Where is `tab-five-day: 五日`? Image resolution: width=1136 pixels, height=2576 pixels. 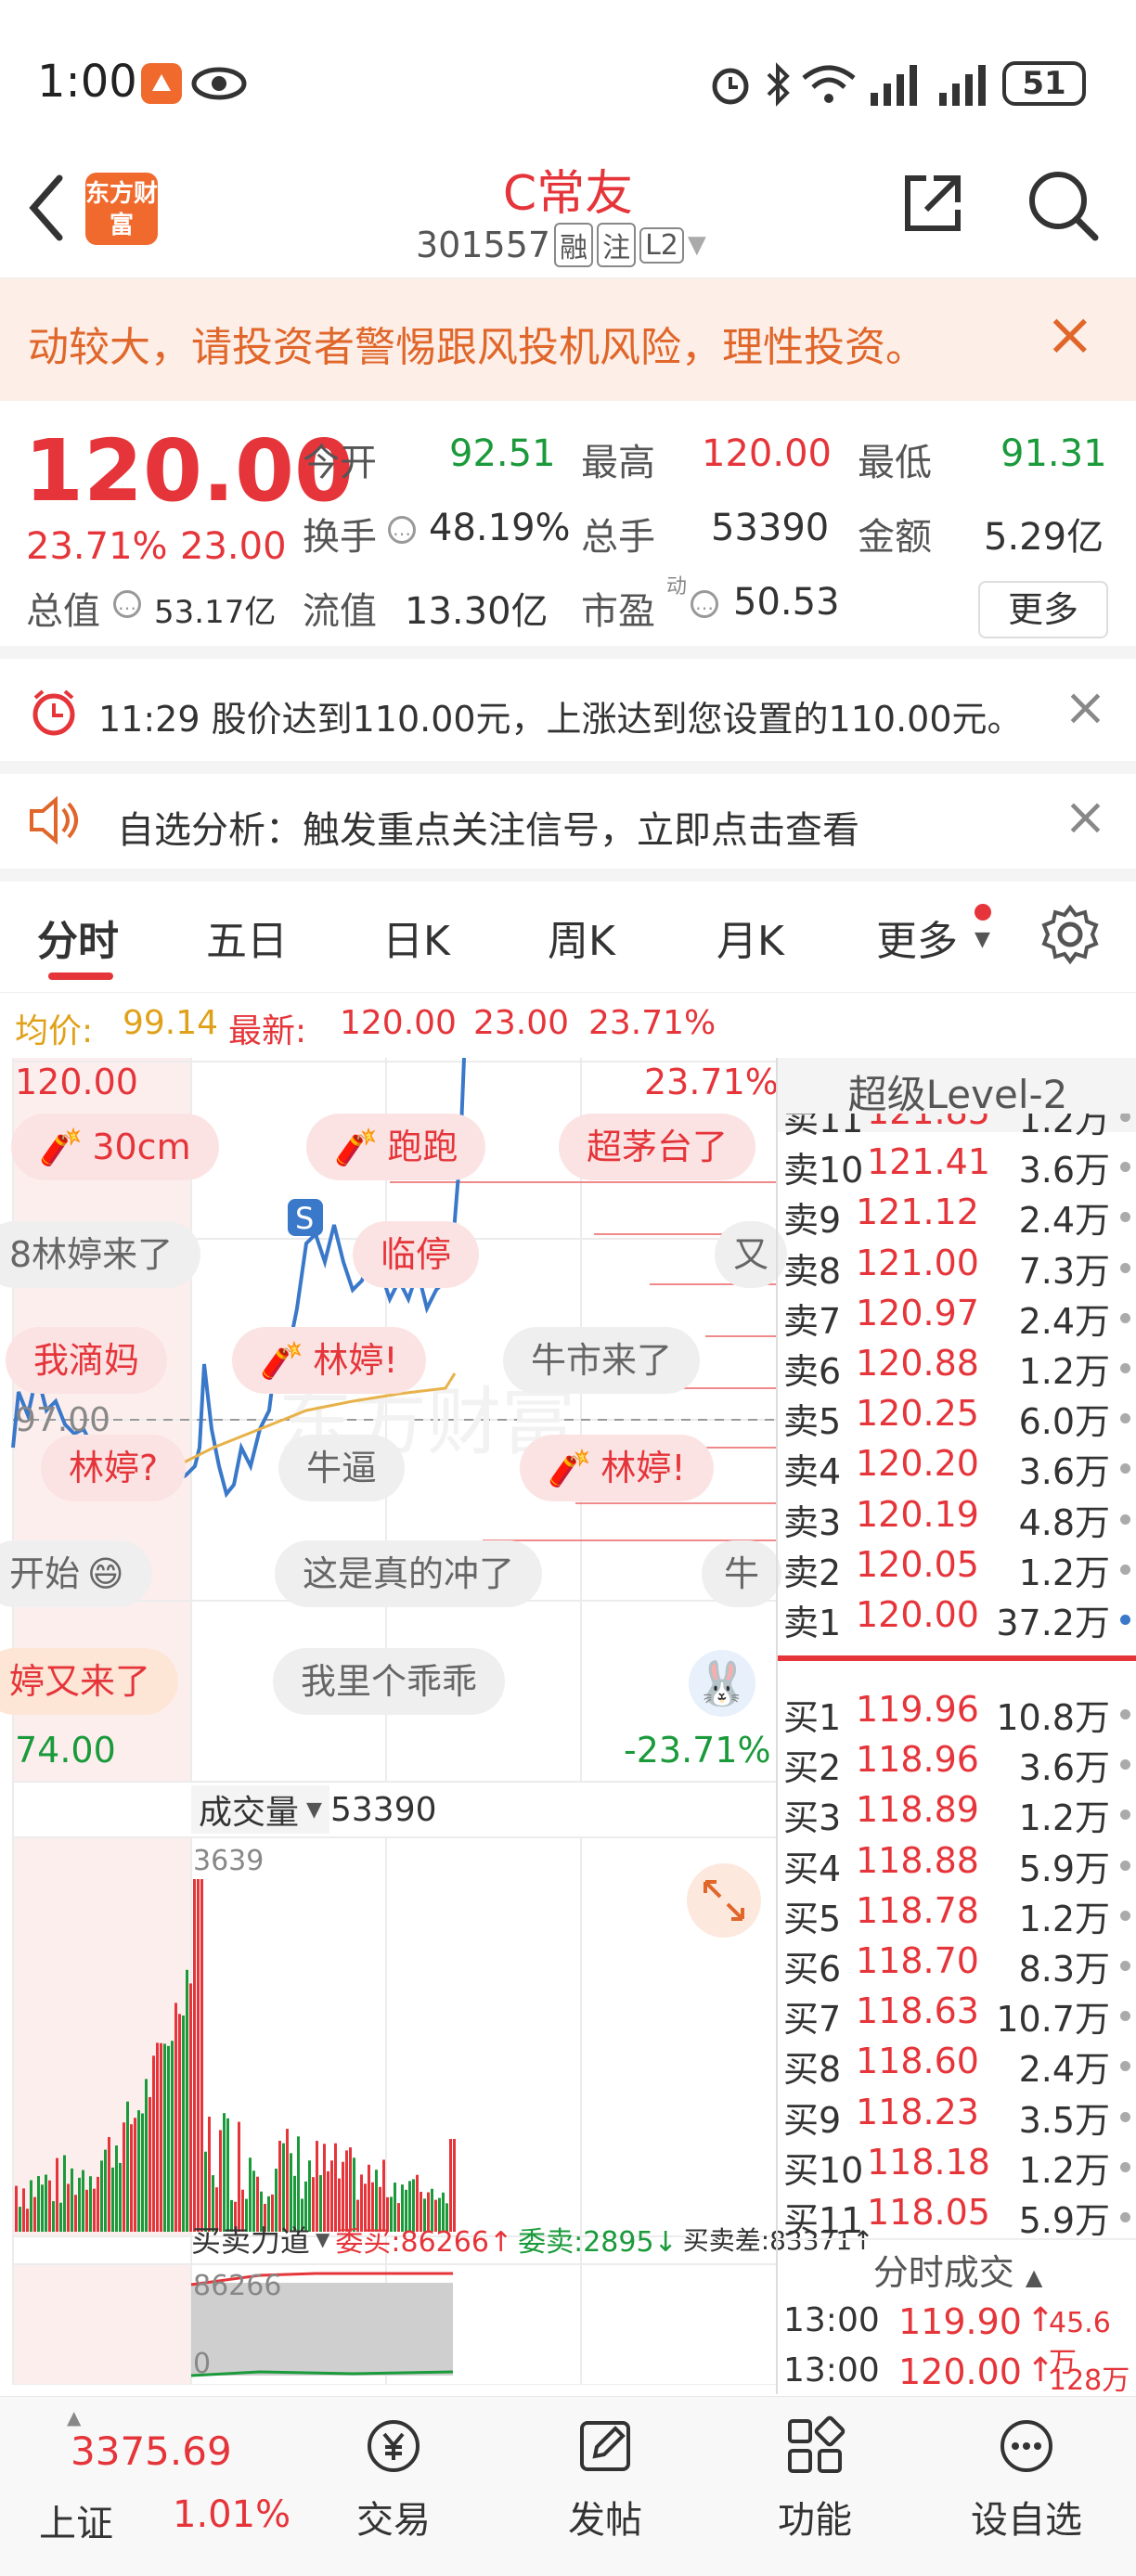 tab-five-day: 五日 is located at coordinates (247, 937).